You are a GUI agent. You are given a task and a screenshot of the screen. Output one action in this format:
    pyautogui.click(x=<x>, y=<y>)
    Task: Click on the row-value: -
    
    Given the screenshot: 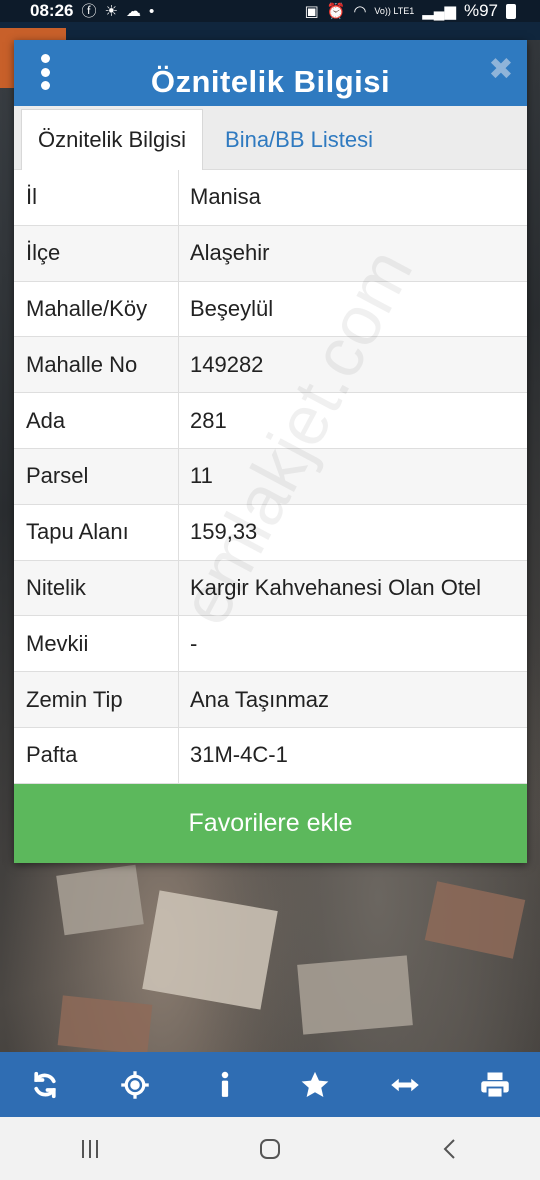 What is the action you would take?
    pyautogui.click(x=194, y=643)
    